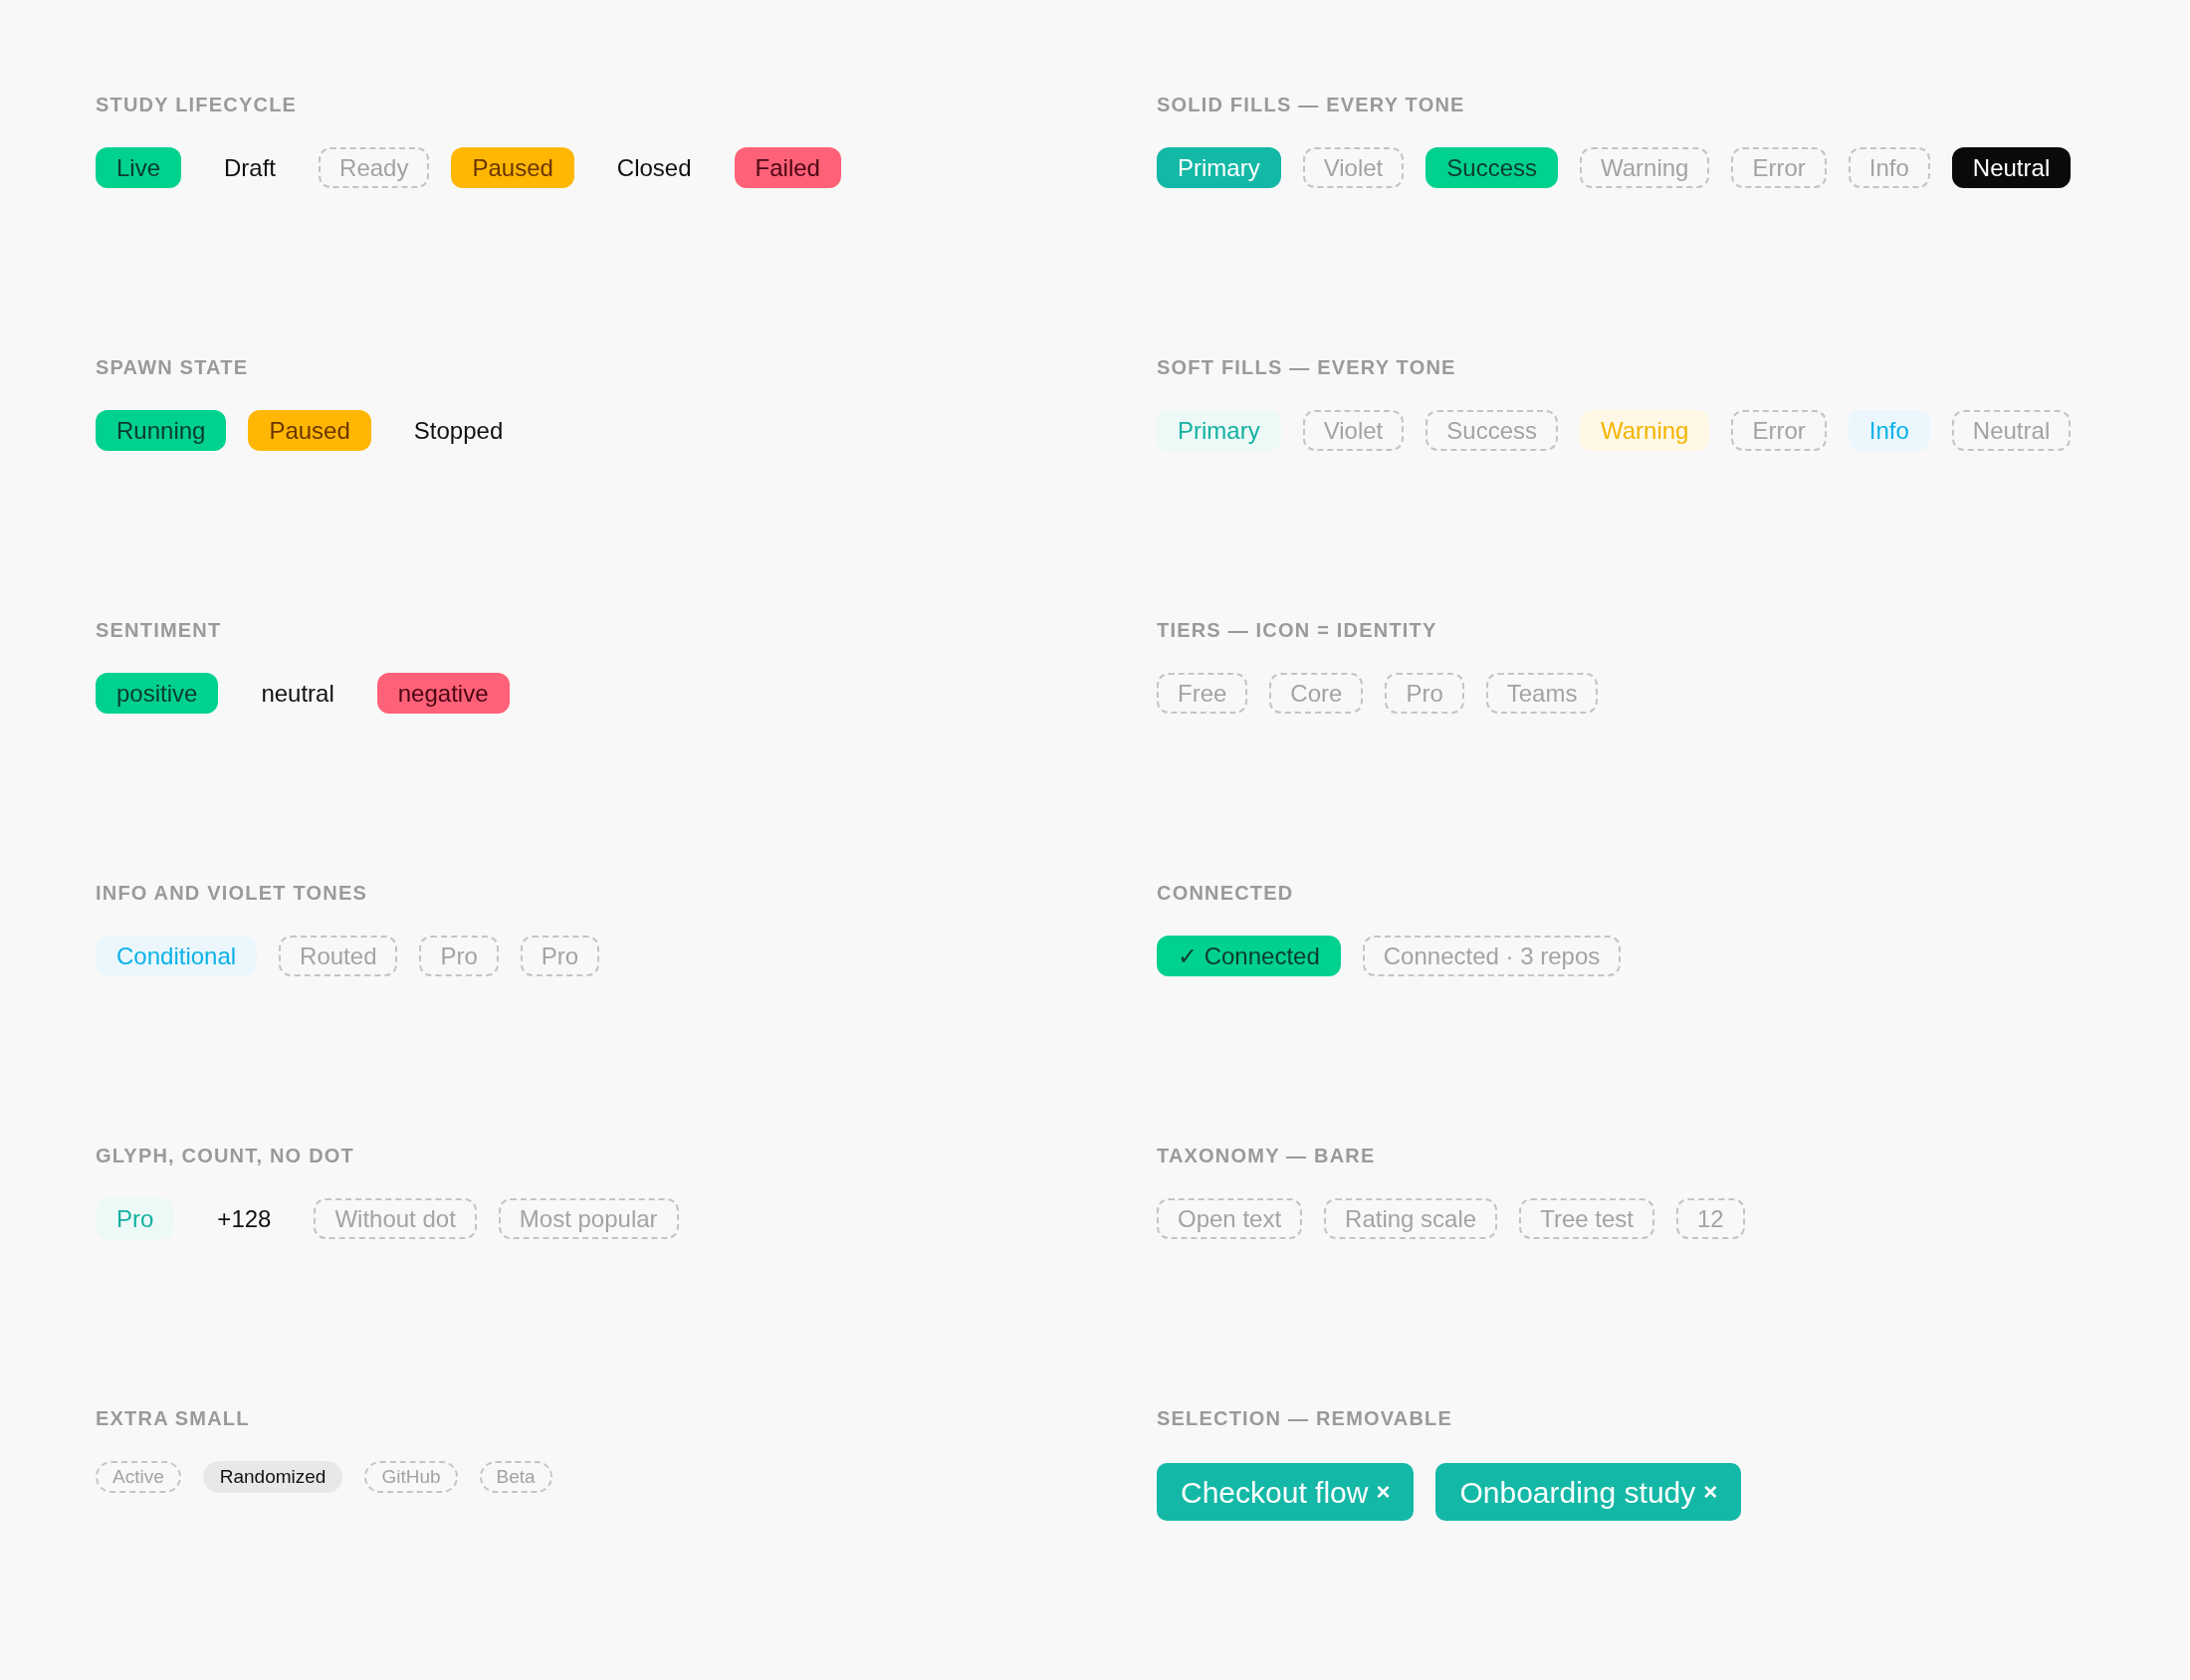  Describe the element at coordinates (1411, 1218) in the screenshot. I see `status-badge: Rating scale` at that location.